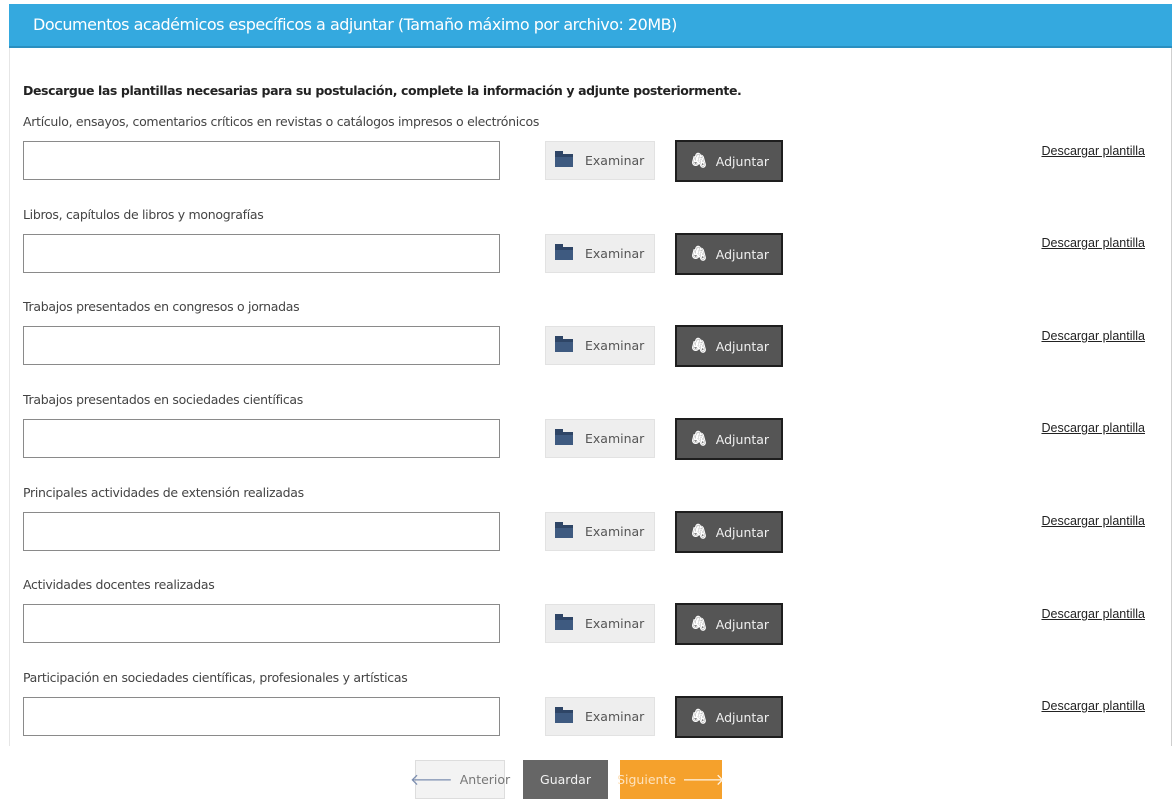 The height and width of the screenshot is (799, 1175). Describe the element at coordinates (261, 623) in the screenshot. I see `file-input-docentes` at that location.